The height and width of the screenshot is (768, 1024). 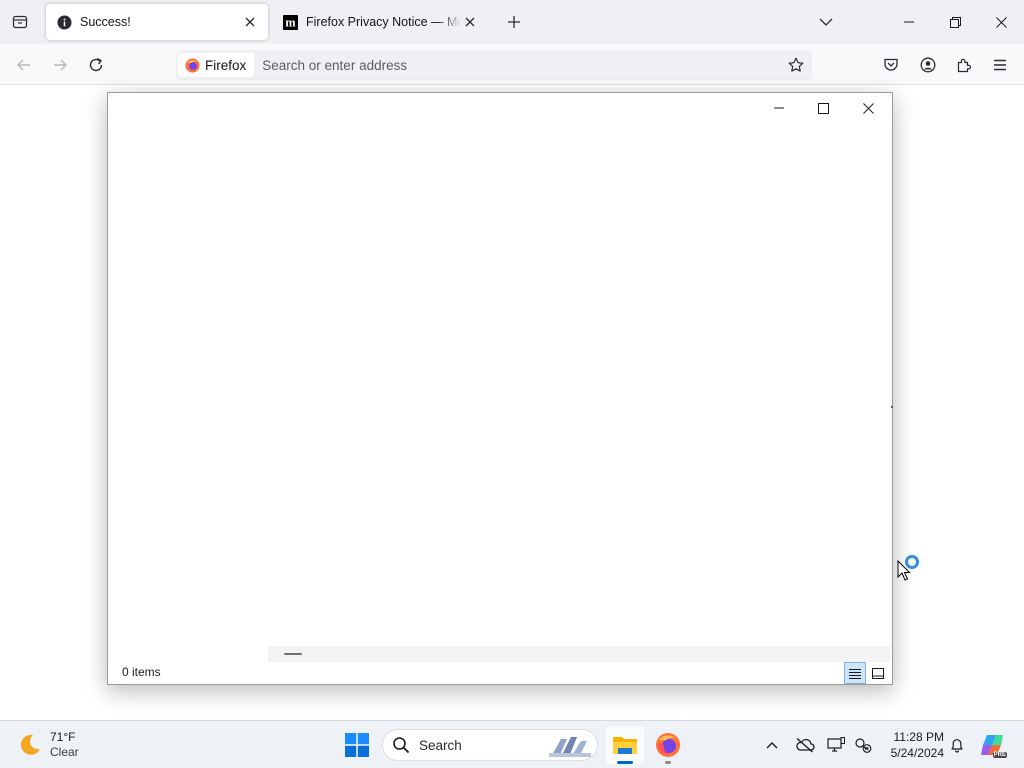 I want to click on application-menu-button, so click(x=1000, y=65).